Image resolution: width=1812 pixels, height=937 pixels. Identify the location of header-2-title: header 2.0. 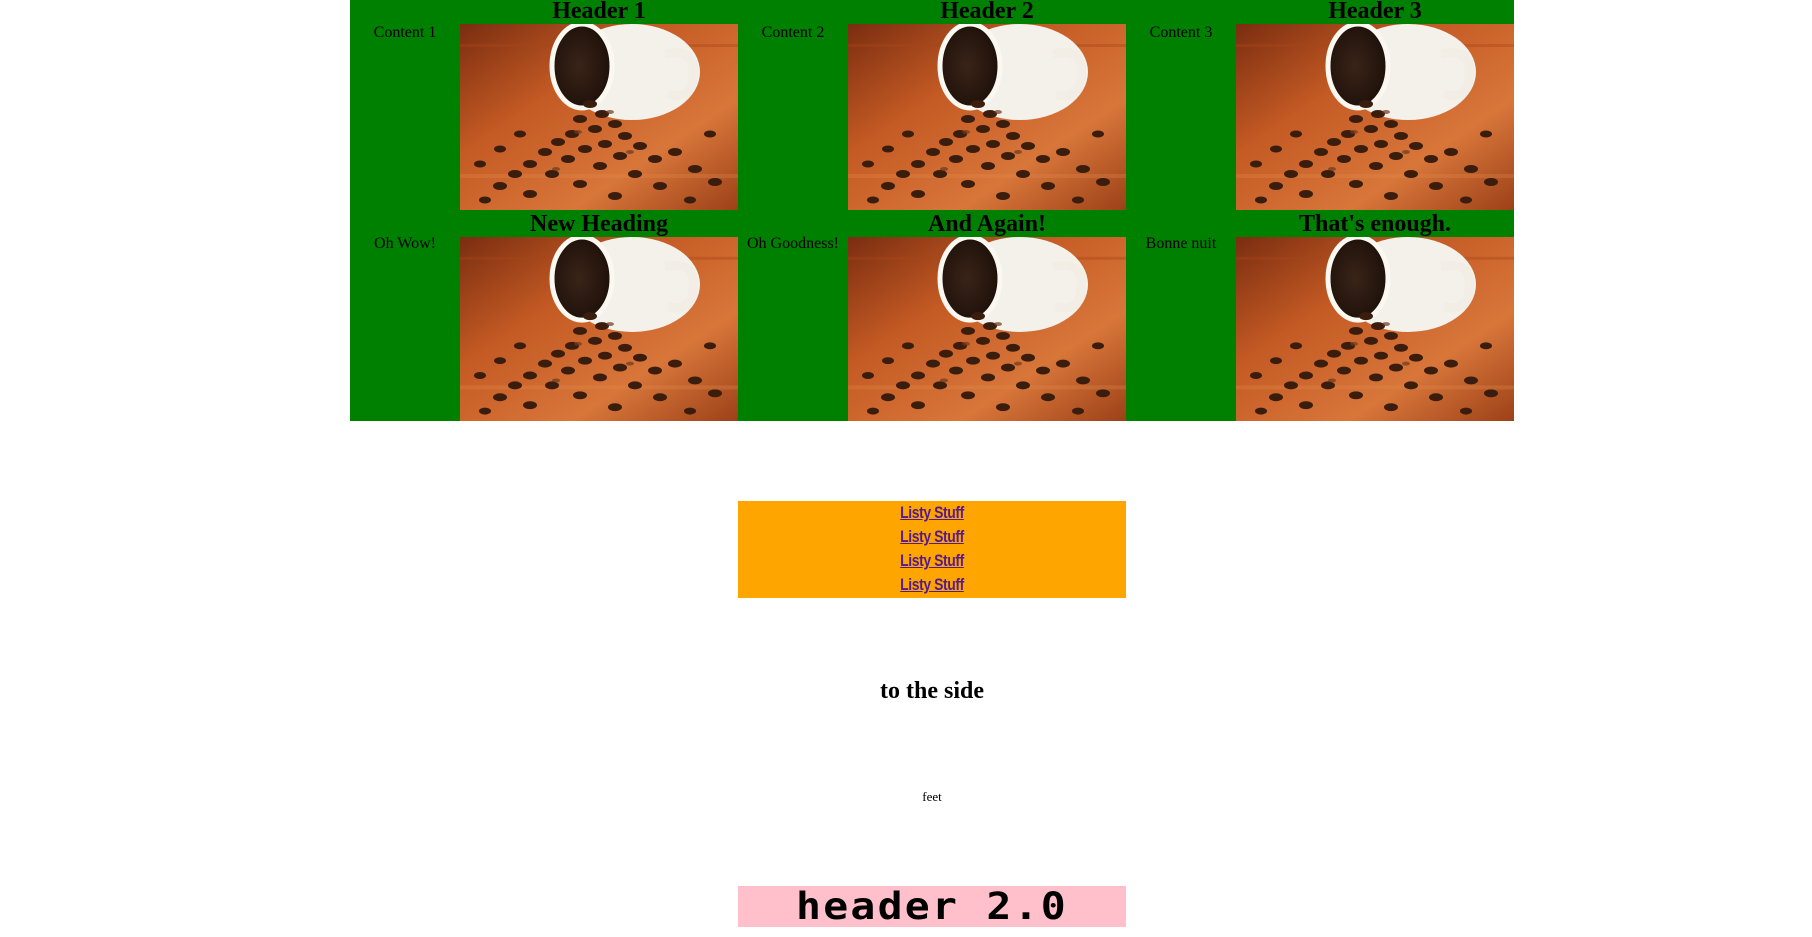
(932, 906).